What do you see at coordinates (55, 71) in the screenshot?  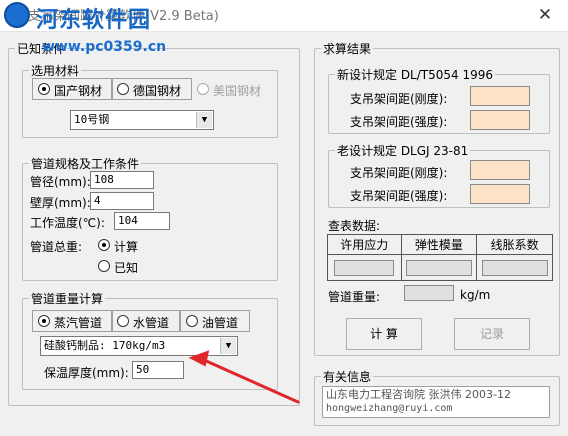 I see `material-legend: 选用材料` at bounding box center [55, 71].